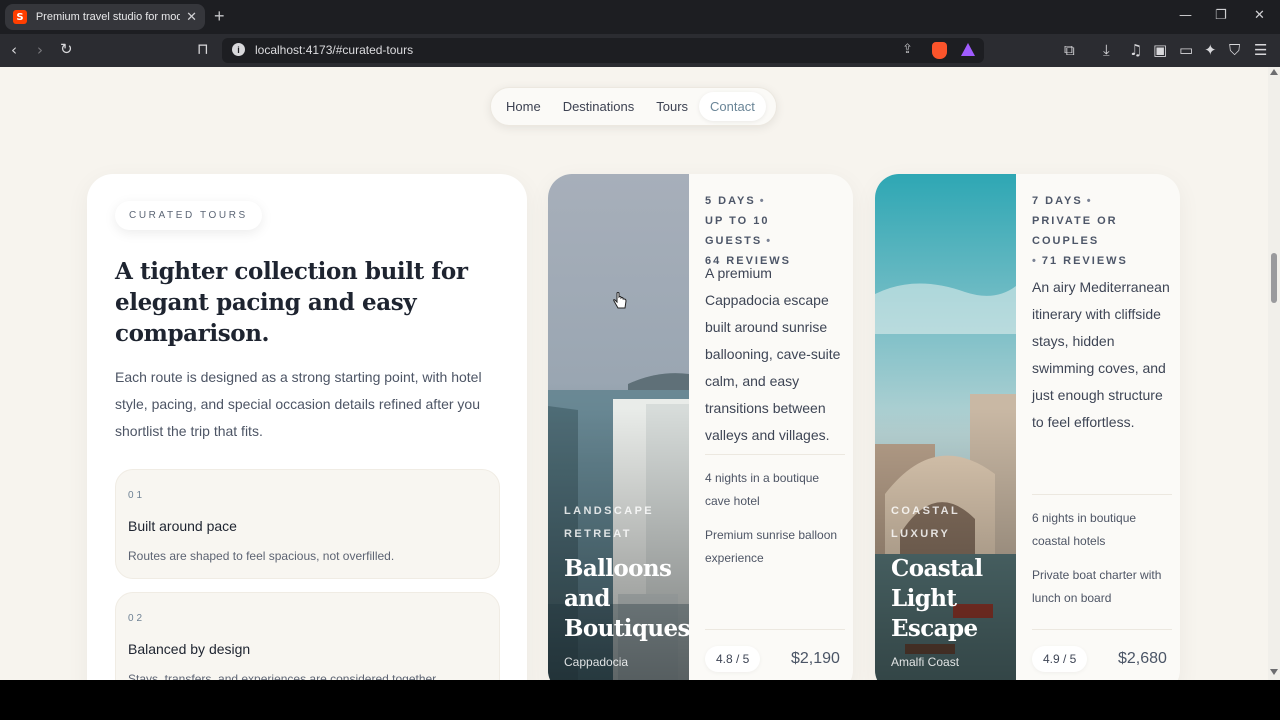 The height and width of the screenshot is (720, 1280). Describe the element at coordinates (1185, 15) in the screenshot. I see `minimize-icon: —` at that location.